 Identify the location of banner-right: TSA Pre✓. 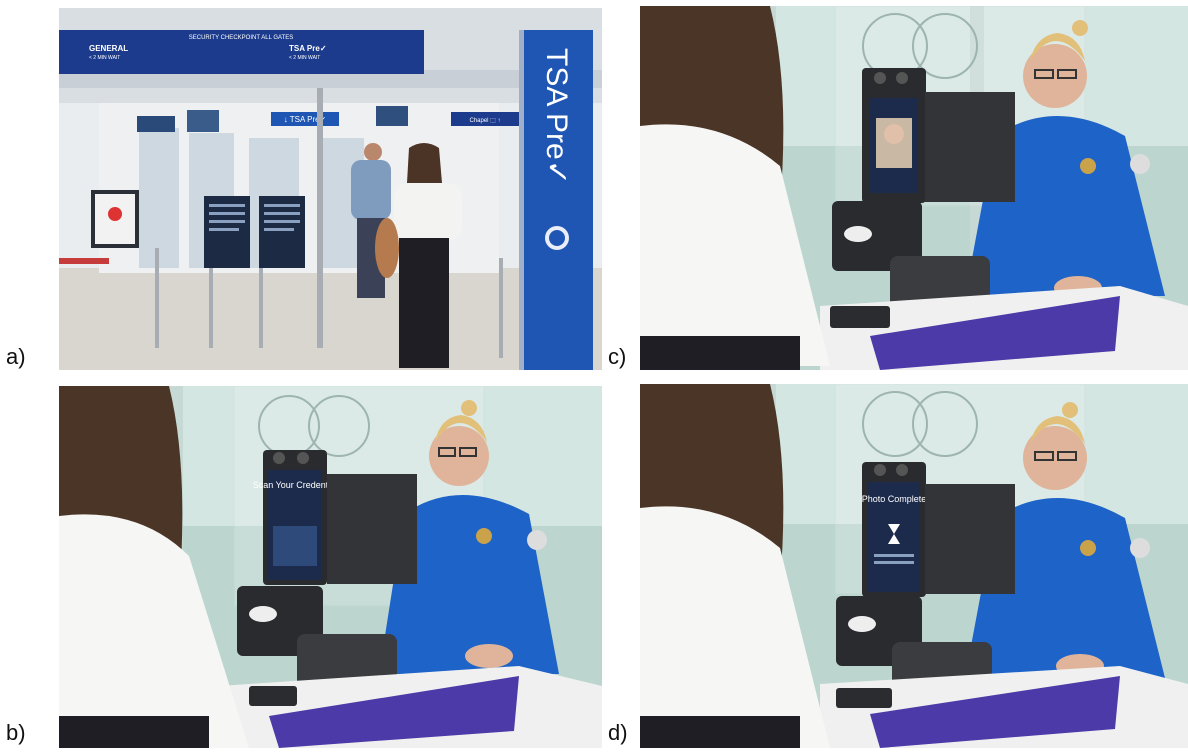
(308, 48).